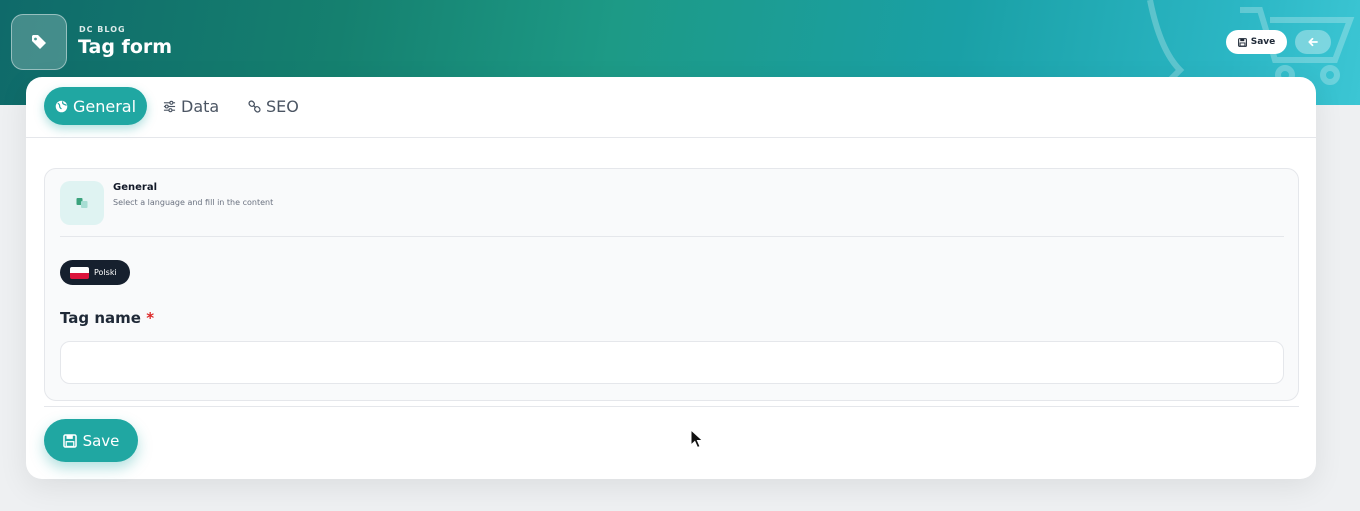  What do you see at coordinates (1263, 42) in the screenshot?
I see `header-save-label: Save` at bounding box center [1263, 42].